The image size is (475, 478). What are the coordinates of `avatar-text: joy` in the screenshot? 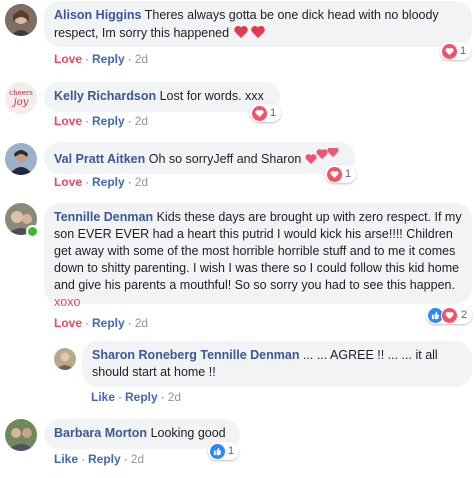 It's located at (21, 102).